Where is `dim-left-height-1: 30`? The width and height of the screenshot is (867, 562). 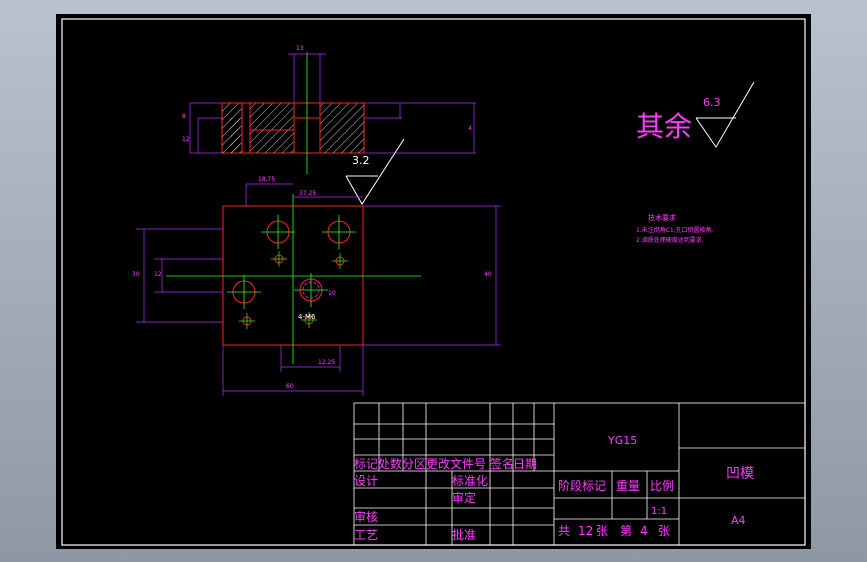
dim-left-height-1: 30 is located at coordinates (136, 274).